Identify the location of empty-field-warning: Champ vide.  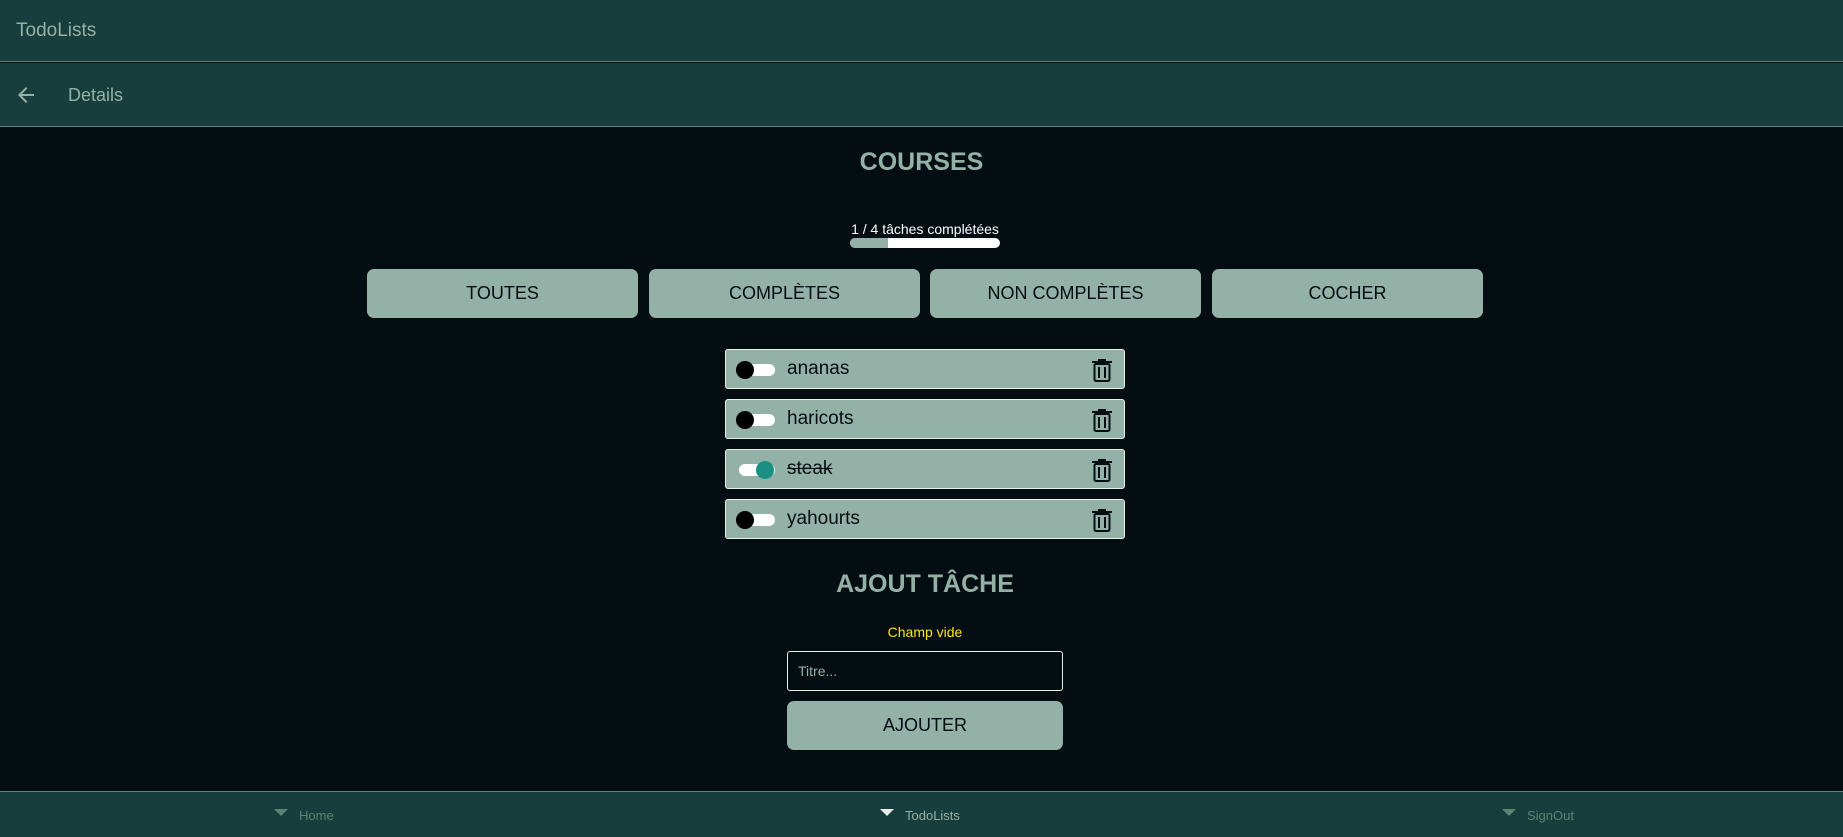
(925, 632).